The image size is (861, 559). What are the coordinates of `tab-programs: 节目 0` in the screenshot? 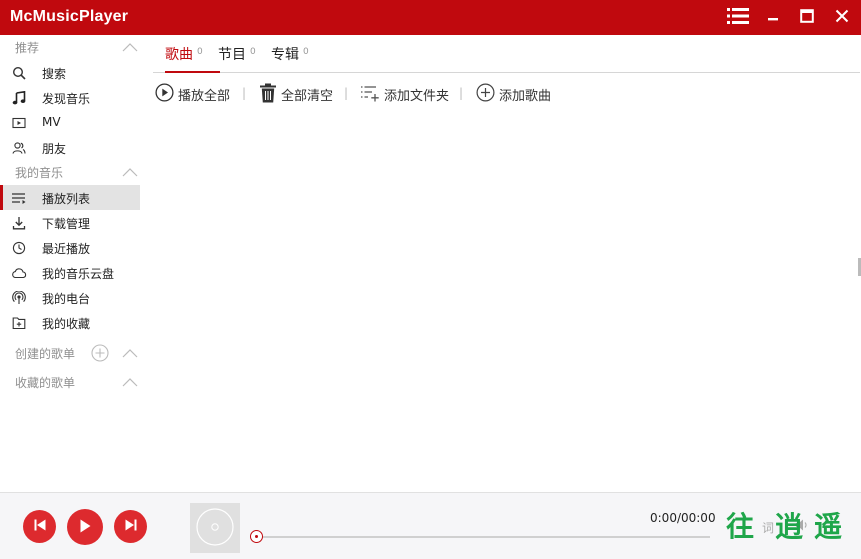 It's located at (237, 58).